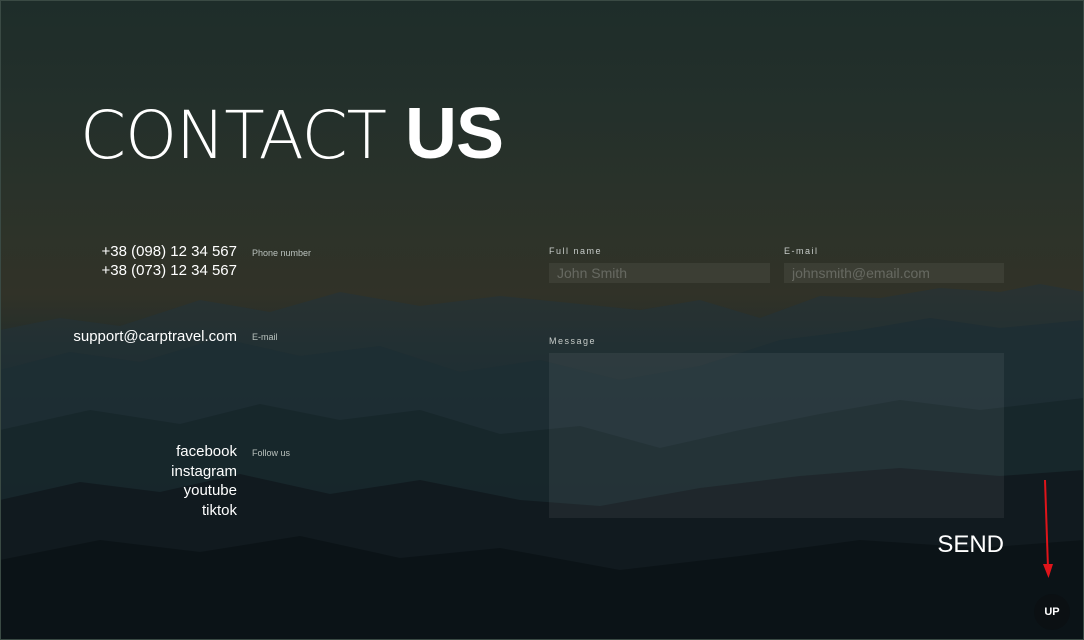 Image resolution: width=1084 pixels, height=640 pixels. I want to click on message-textarea, so click(776, 435).